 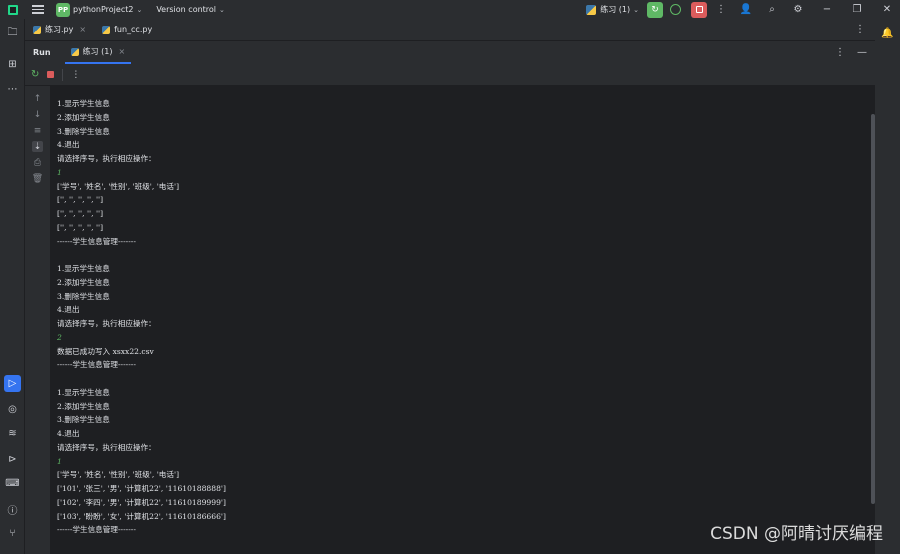 I want to click on run-tab-label: 练习 (1), so click(x=97, y=51).